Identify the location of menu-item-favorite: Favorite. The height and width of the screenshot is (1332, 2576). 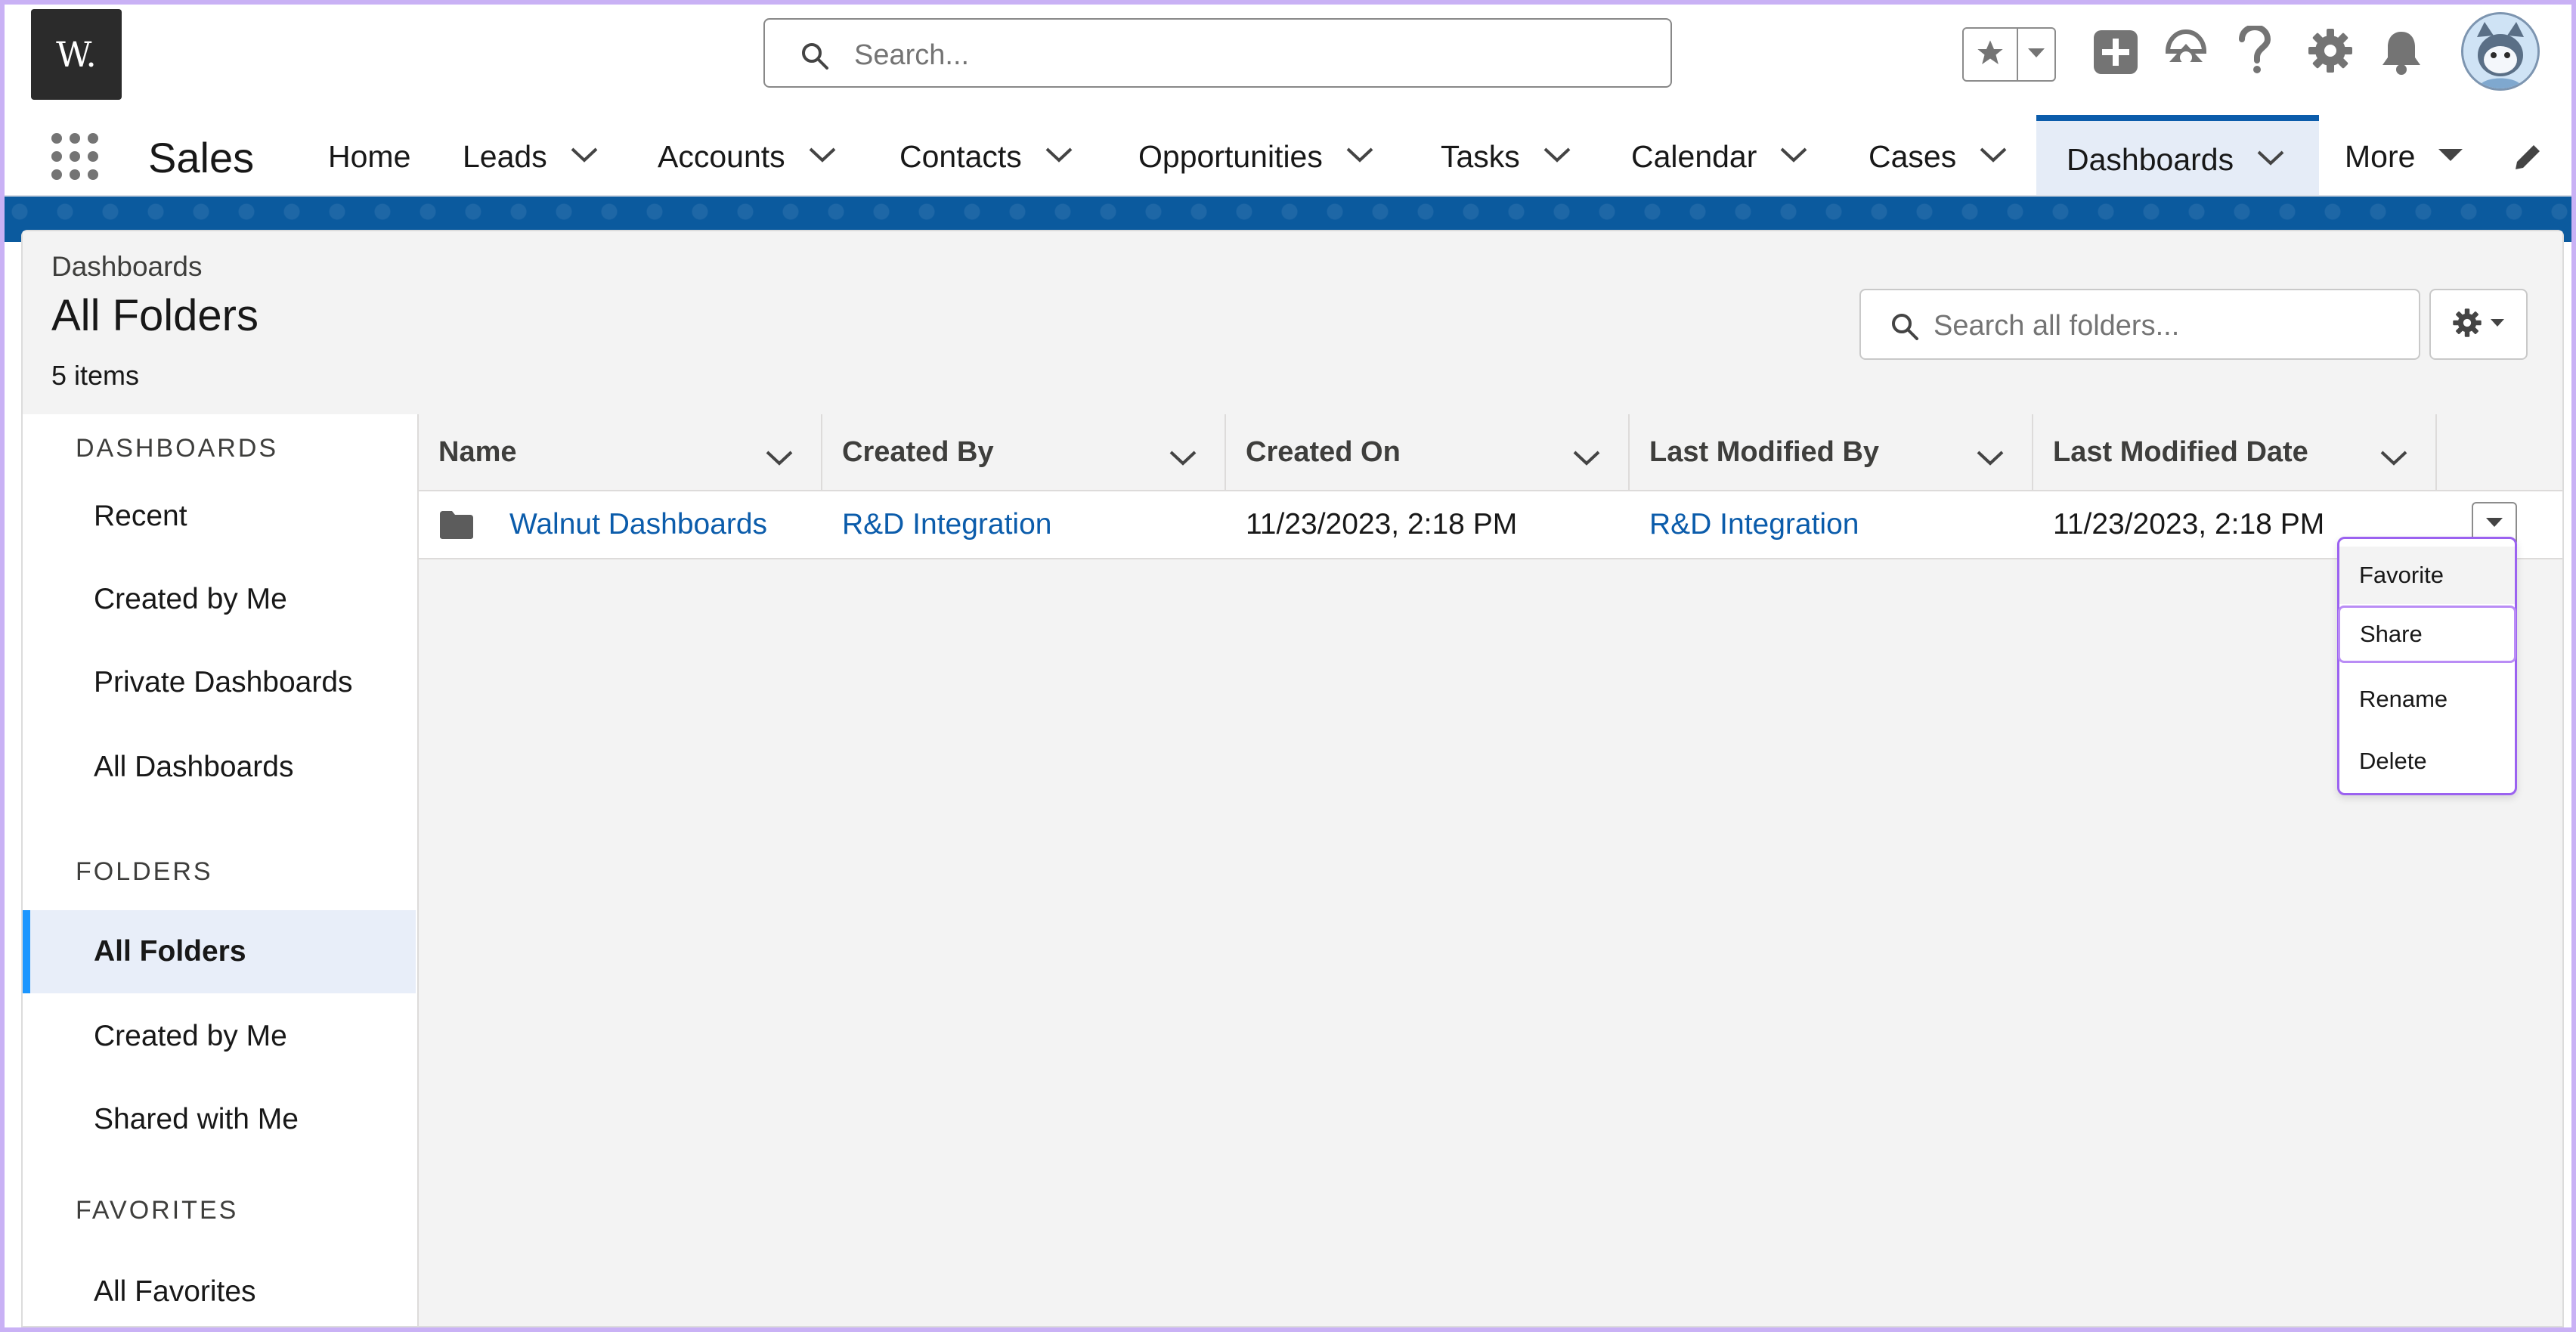
(2427, 576).